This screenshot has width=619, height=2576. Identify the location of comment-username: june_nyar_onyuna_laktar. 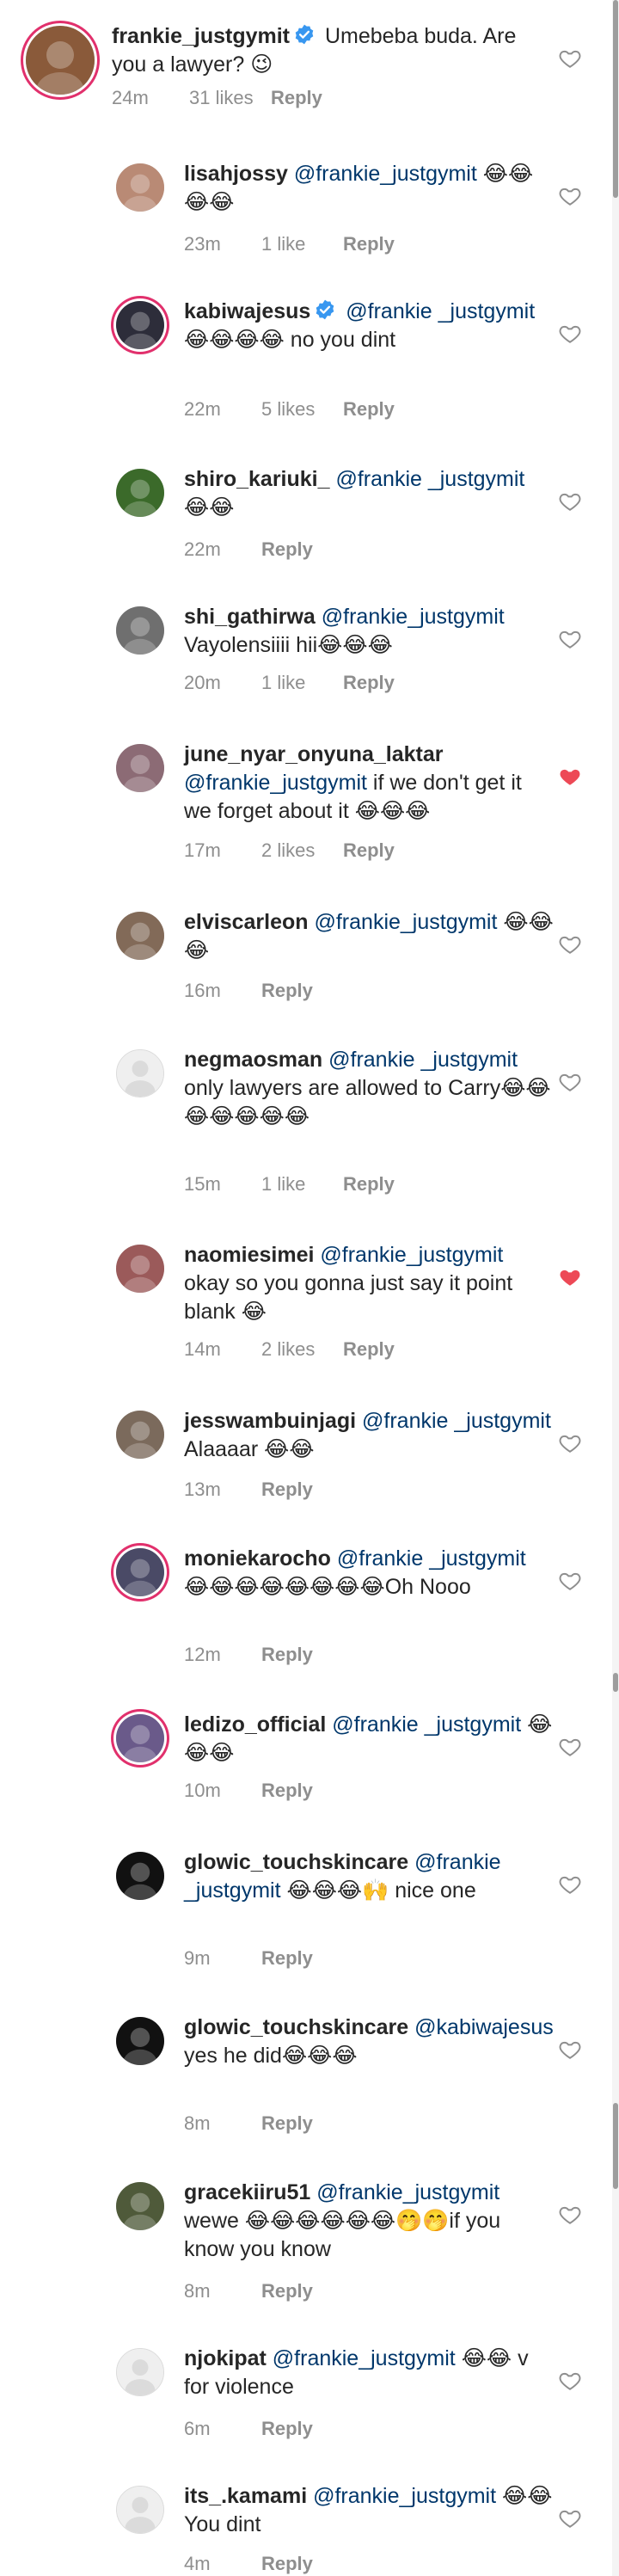
(314, 754).